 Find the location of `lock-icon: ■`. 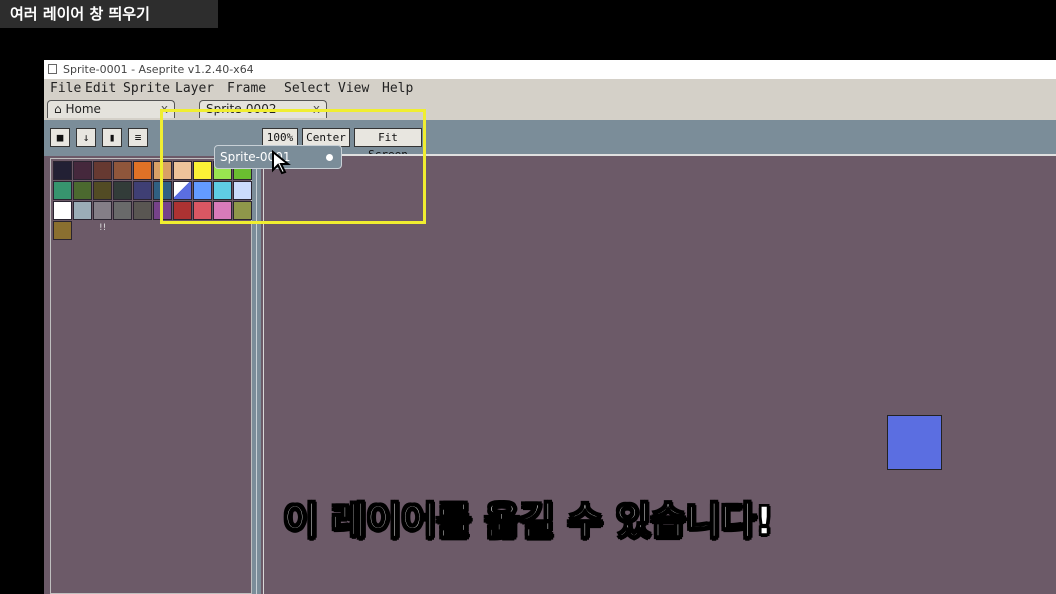

lock-icon: ■ is located at coordinates (60, 137).